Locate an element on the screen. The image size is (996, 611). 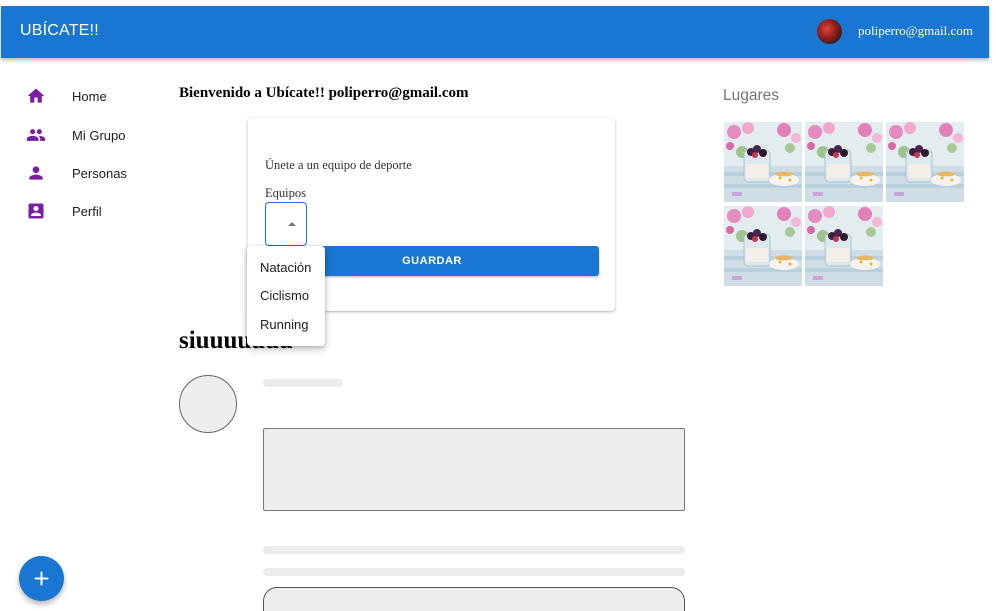
sidebar-item-label: Personas is located at coordinates (99, 173).